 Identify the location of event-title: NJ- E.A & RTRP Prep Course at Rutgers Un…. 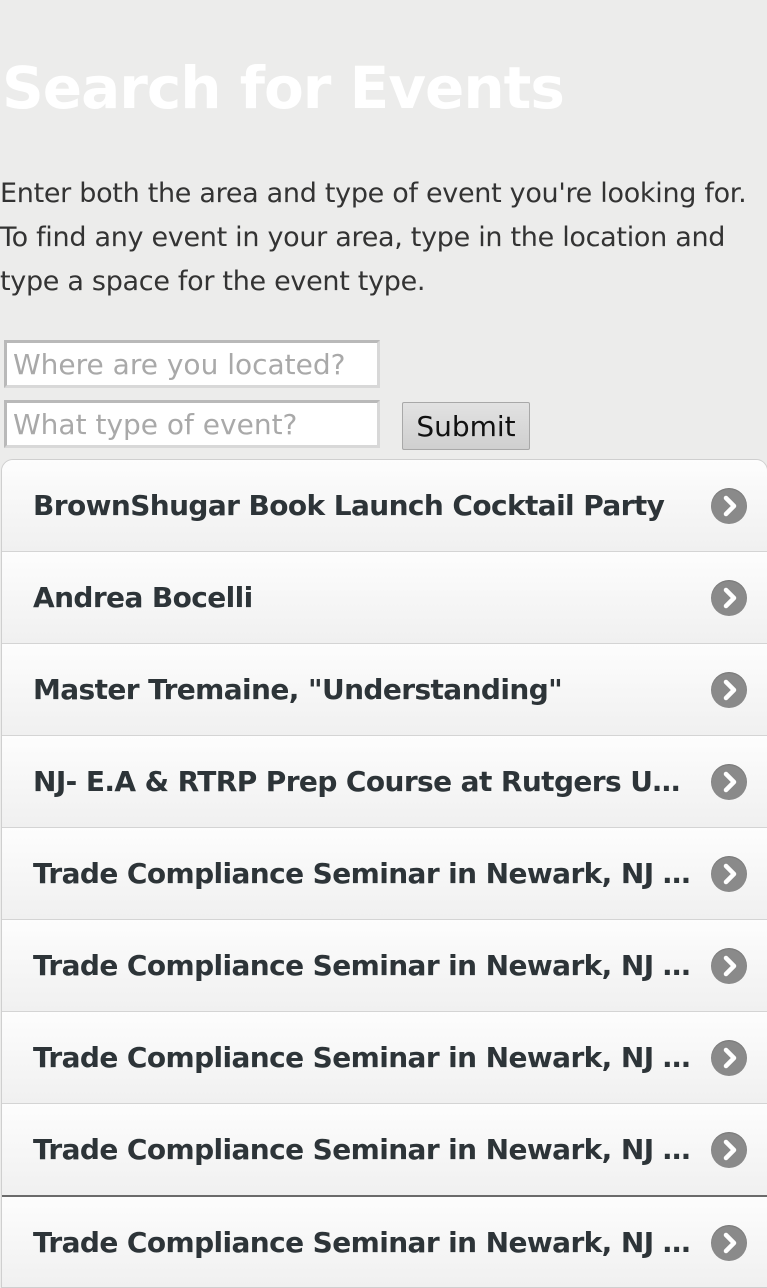
(362, 781).